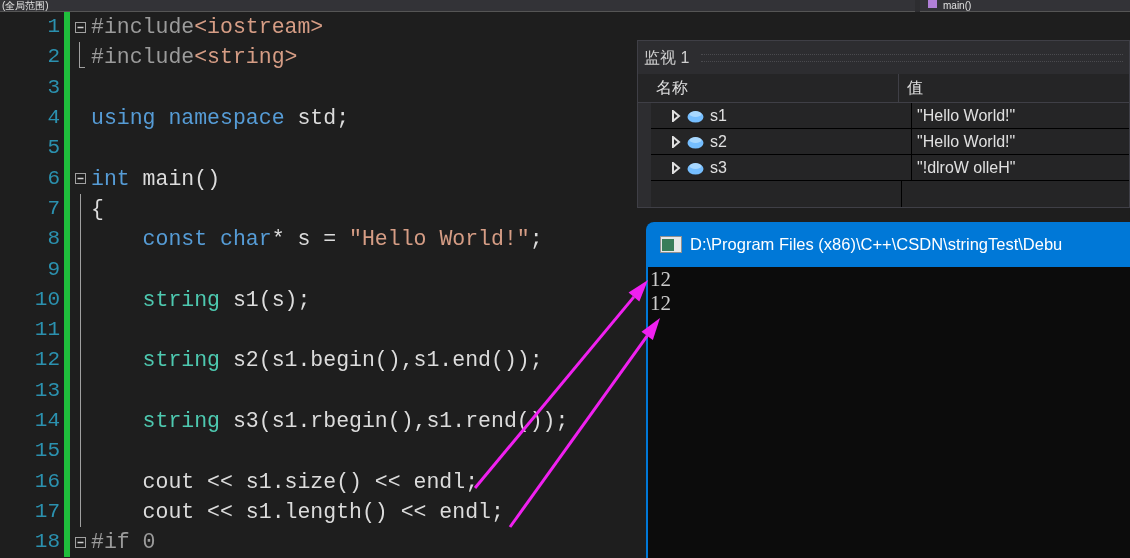 The width and height of the screenshot is (1130, 558). Describe the element at coordinates (47, 481) in the screenshot. I see `line-number: 16` at that location.